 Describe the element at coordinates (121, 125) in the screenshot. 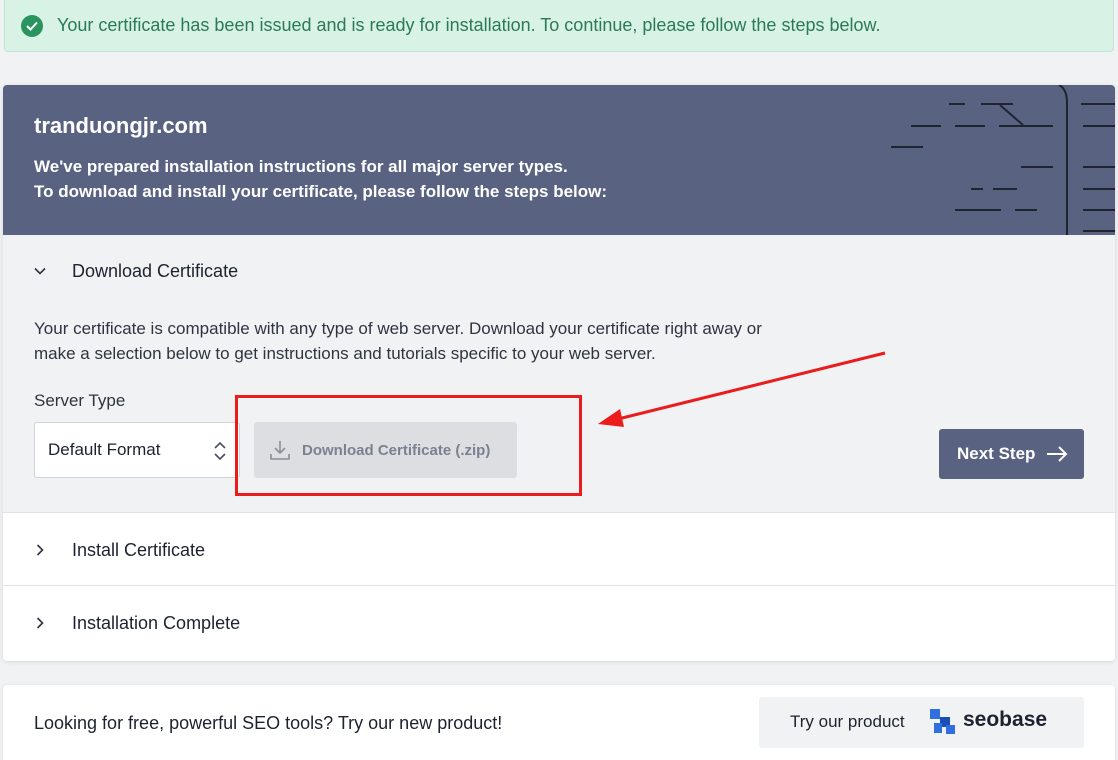

I see `domain-title: tranduongjr.com` at that location.